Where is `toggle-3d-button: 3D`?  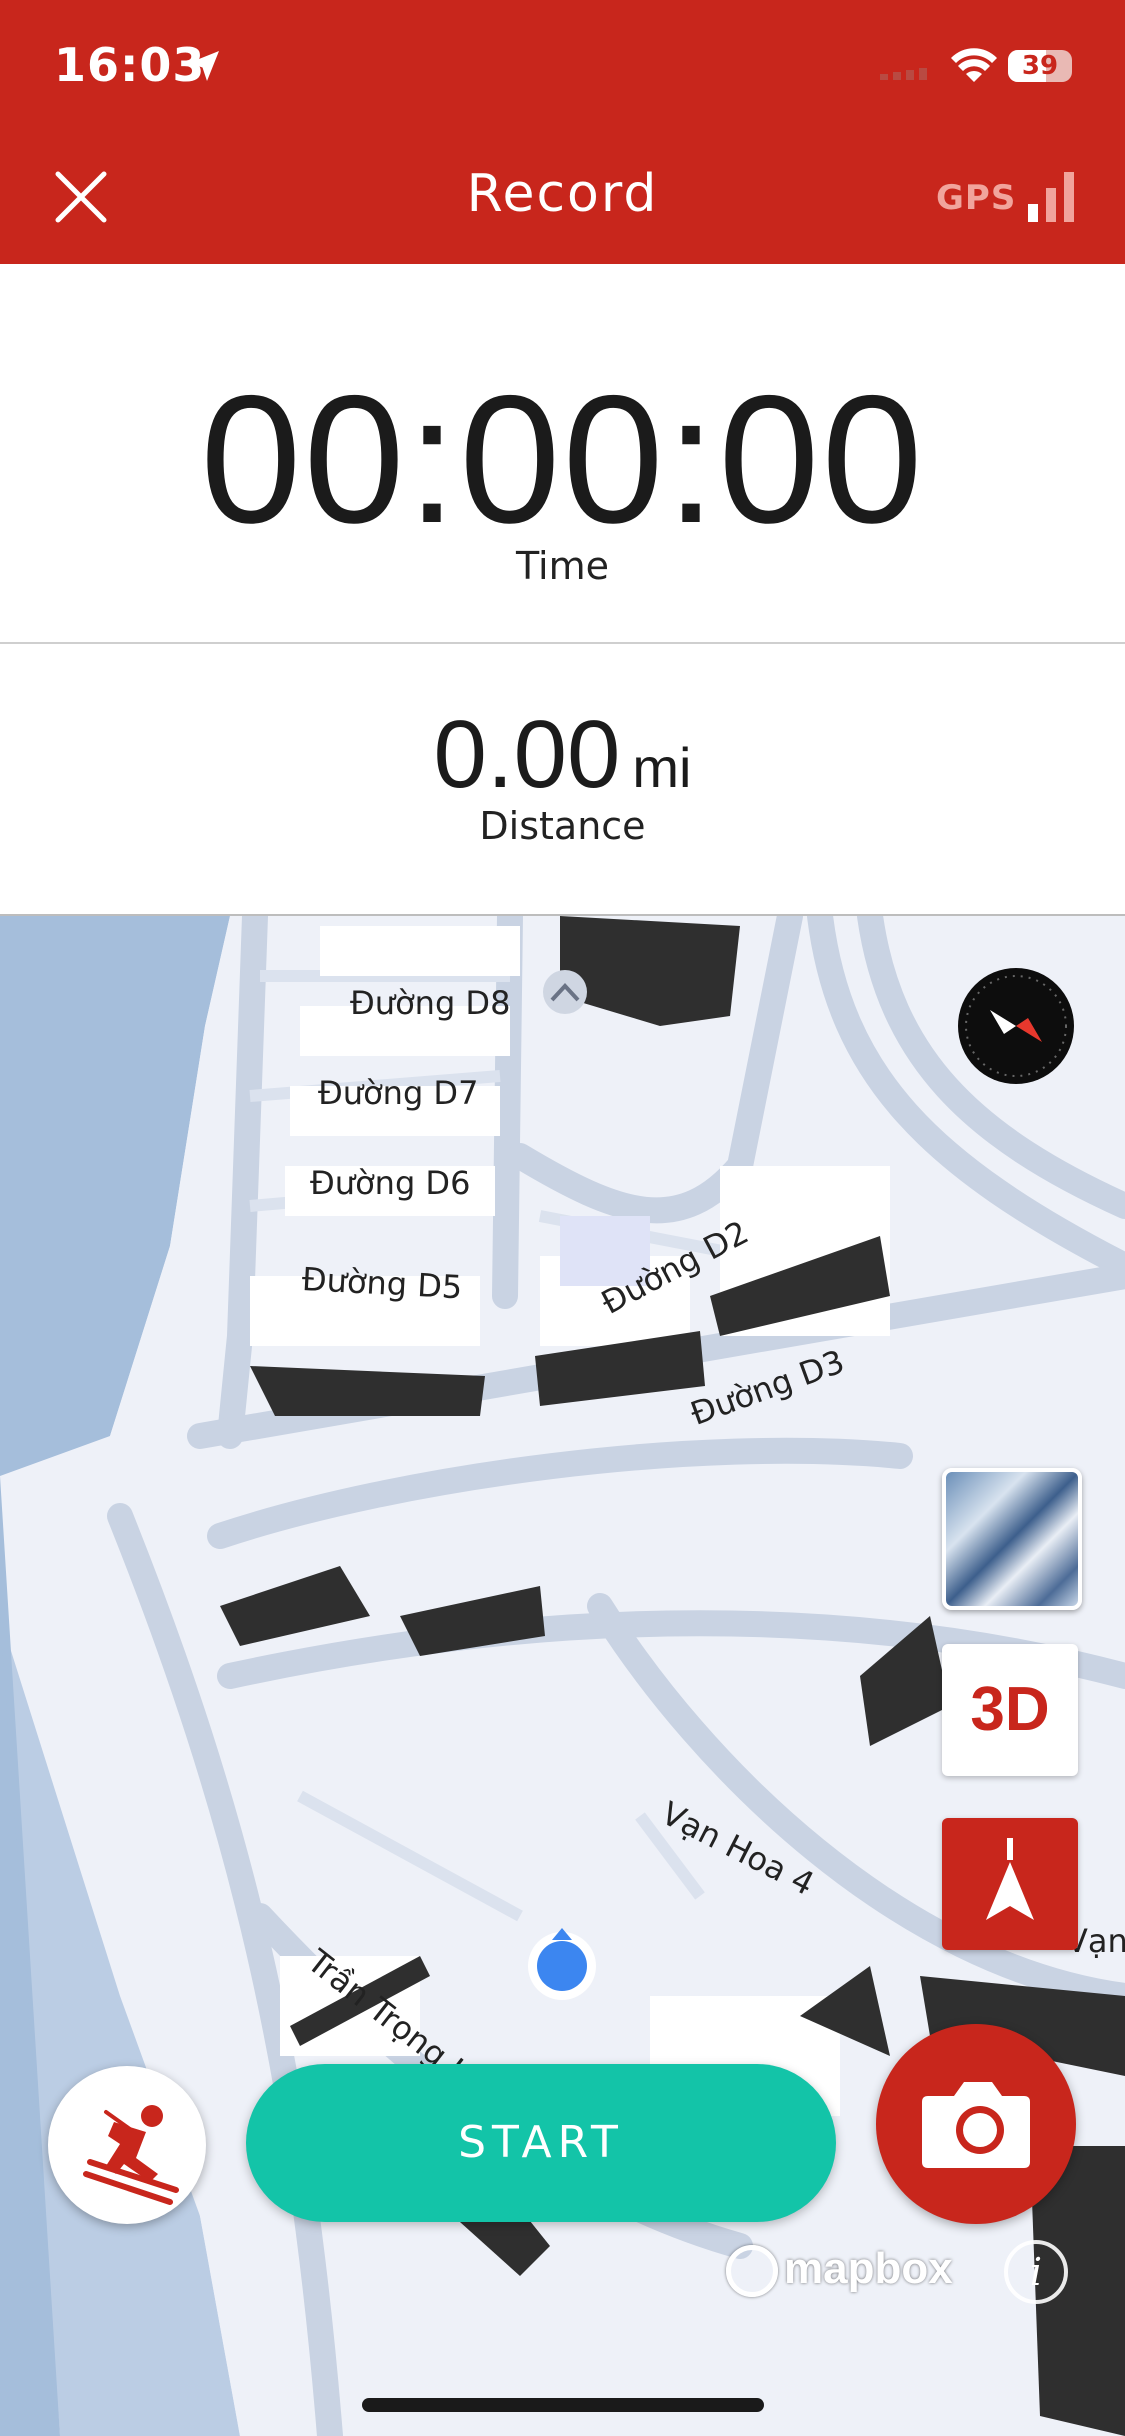
toggle-3d-button: 3D is located at coordinates (1010, 1710).